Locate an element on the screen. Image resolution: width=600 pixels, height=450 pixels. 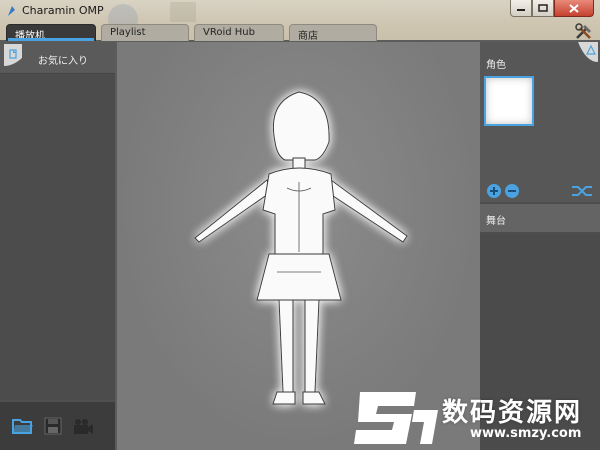
window-title: Charamin OMP is located at coordinates (63, 10).